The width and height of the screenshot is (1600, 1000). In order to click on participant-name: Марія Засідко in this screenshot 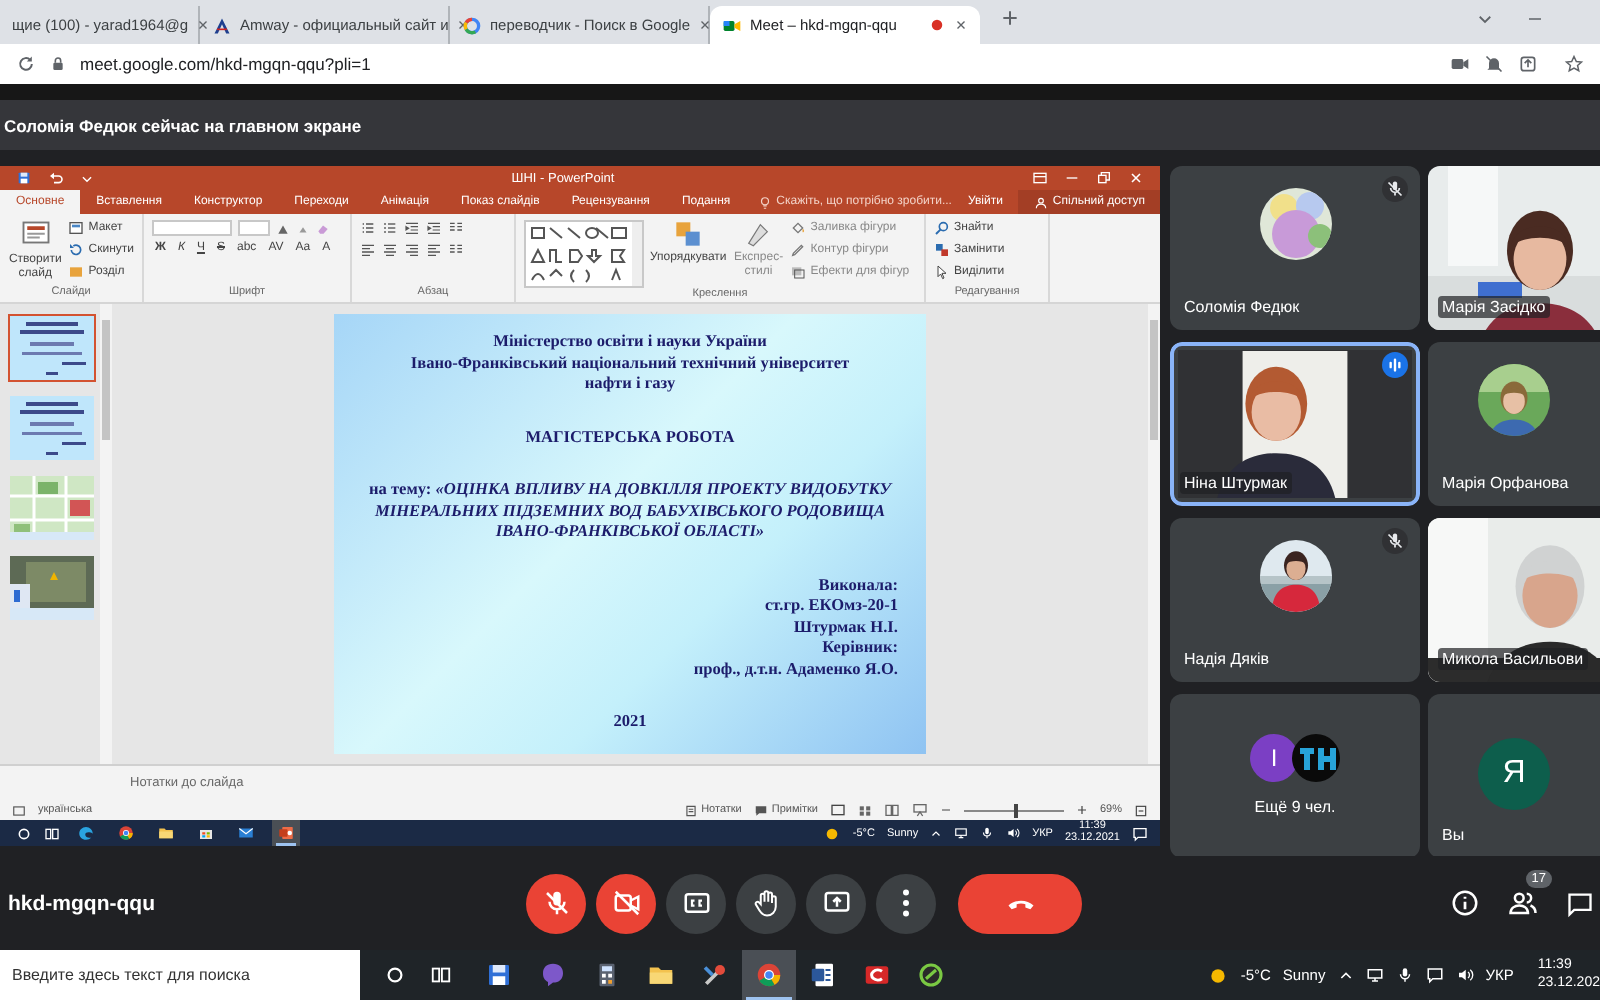, I will do `click(1494, 307)`.